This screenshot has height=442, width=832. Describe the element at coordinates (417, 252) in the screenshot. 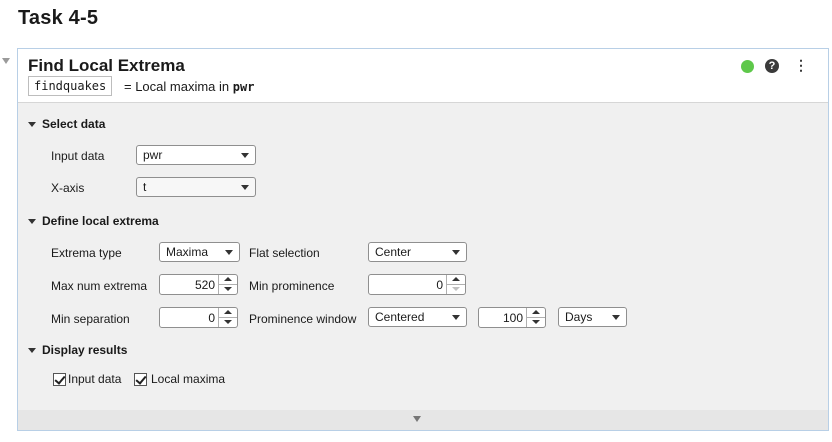

I see `flat-selection-dropdown: Center` at that location.